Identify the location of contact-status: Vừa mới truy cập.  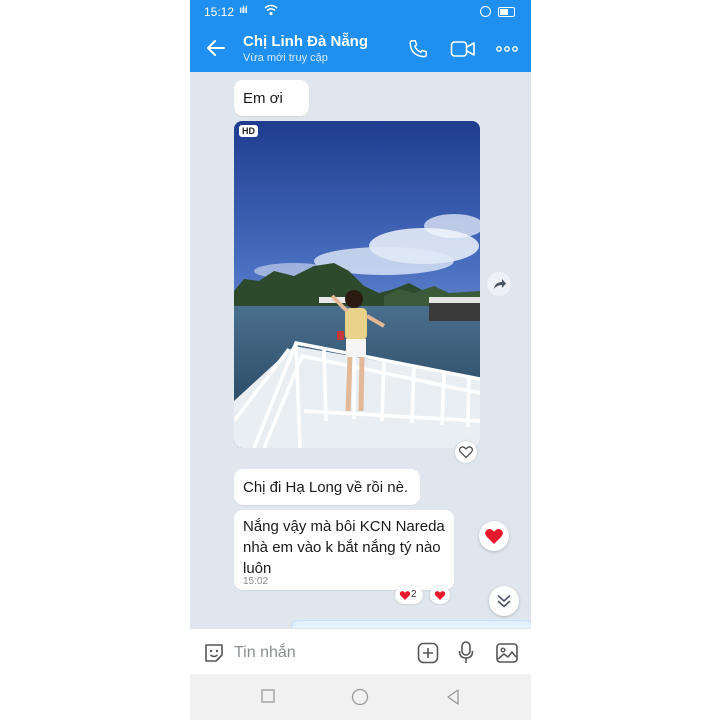
(285, 58).